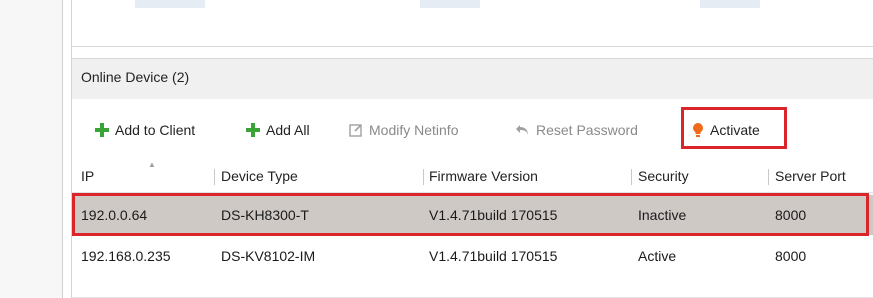 The image size is (873, 298). I want to click on column-header-server-port: Server Port, so click(810, 176).